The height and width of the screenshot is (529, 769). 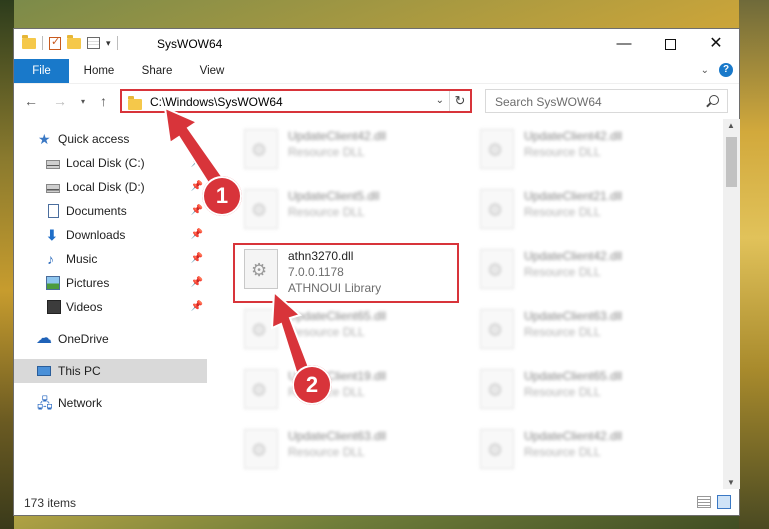 I want to click on sidebar-item-local-disk-c: Local Disk (C:) 📌, so click(x=110, y=163).